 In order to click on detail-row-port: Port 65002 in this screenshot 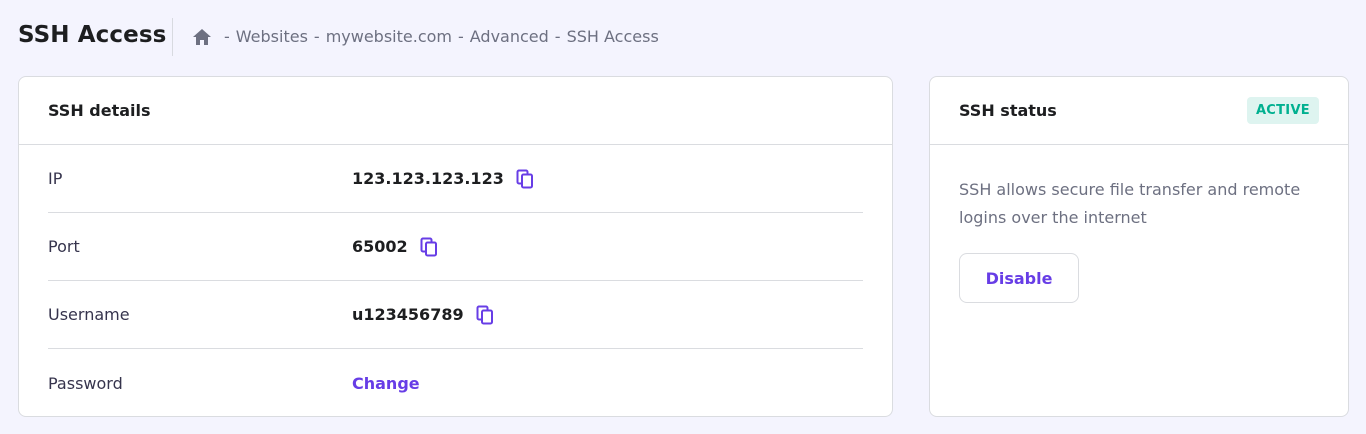, I will do `click(455, 247)`.